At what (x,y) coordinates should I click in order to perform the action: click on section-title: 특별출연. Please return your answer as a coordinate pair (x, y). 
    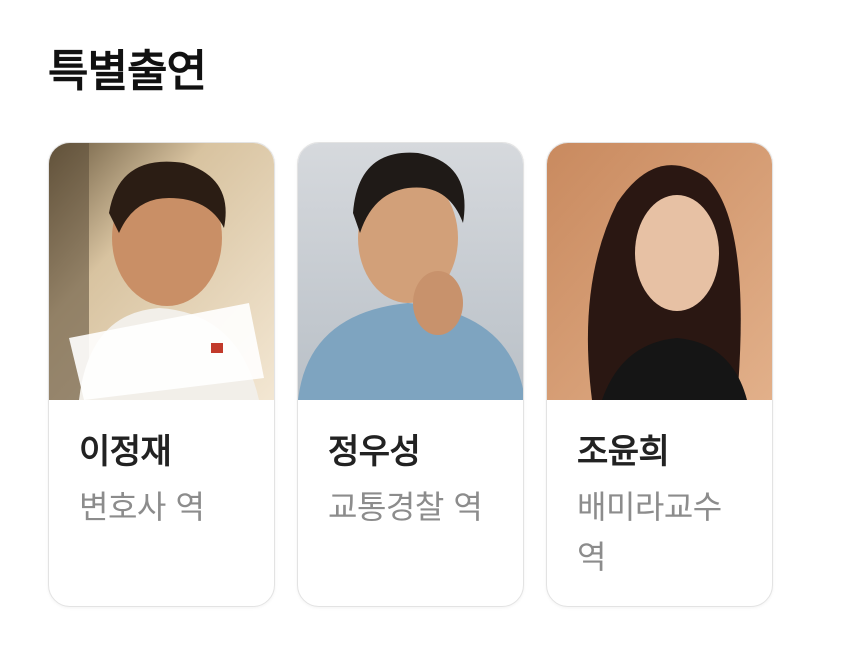
    Looking at the image, I should click on (127, 71).